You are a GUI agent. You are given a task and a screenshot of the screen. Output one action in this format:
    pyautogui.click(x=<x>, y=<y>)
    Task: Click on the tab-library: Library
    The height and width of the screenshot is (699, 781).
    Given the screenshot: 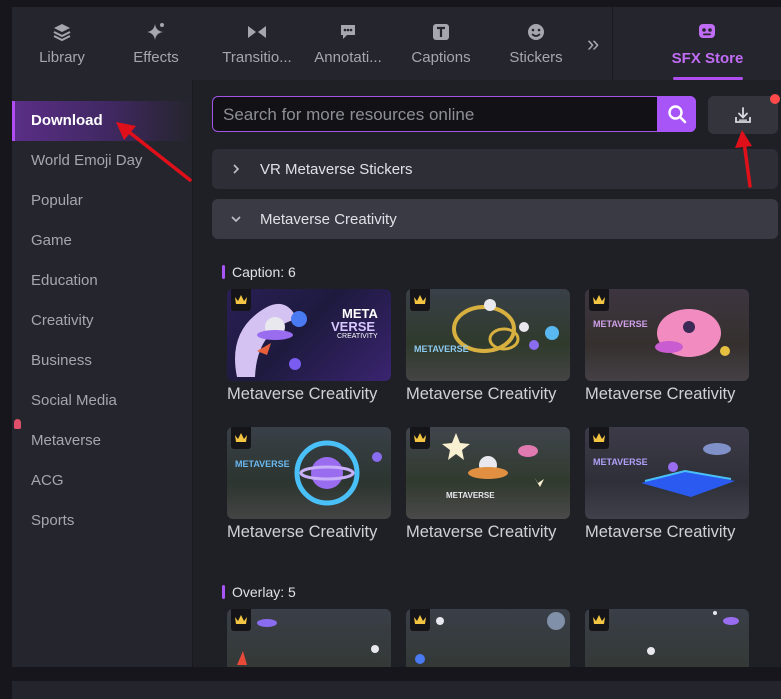 What is the action you would take?
    pyautogui.click(x=62, y=43)
    